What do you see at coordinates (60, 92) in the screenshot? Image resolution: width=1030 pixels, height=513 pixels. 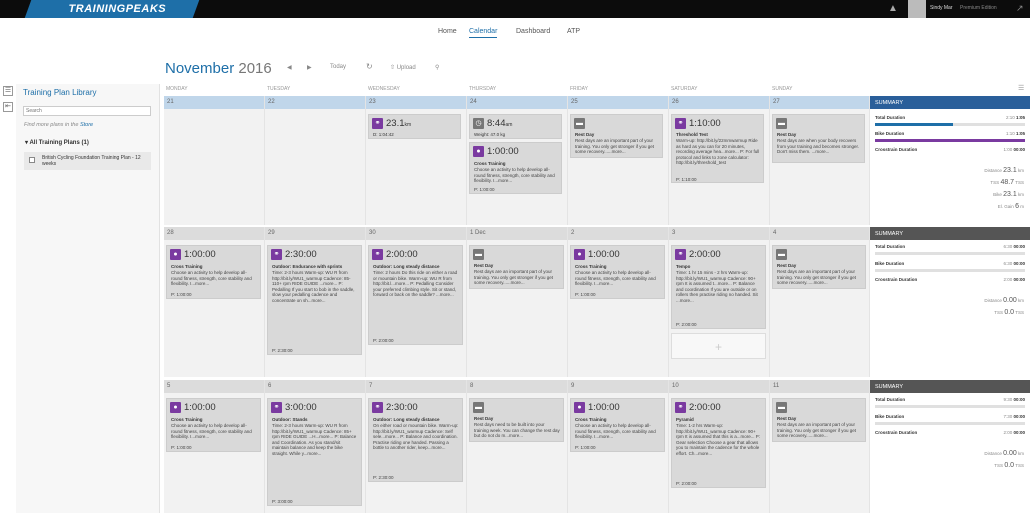 I see `library-title: Training Plan Library` at bounding box center [60, 92].